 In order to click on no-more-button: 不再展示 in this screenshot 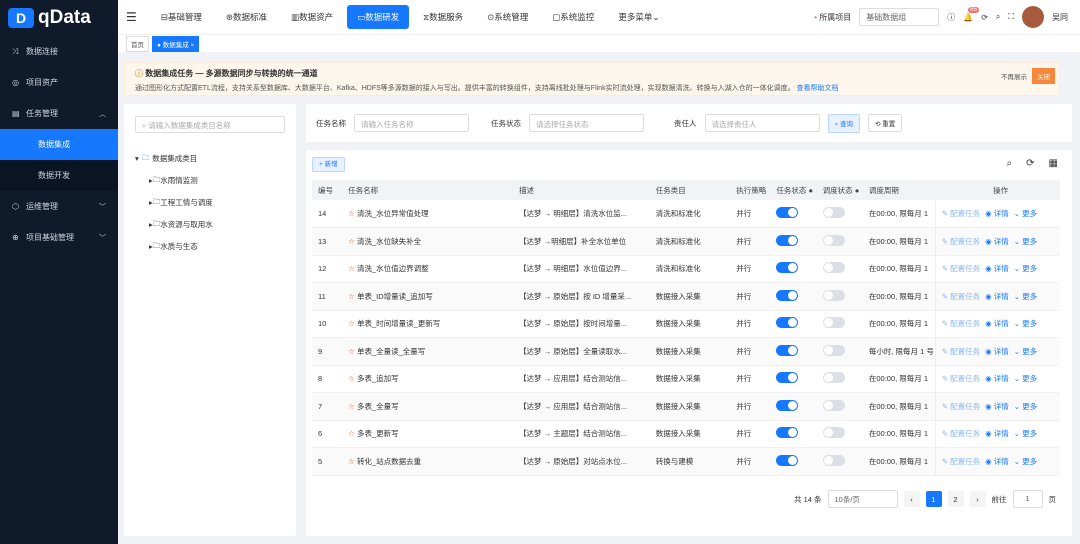, I will do `click(1014, 76)`.